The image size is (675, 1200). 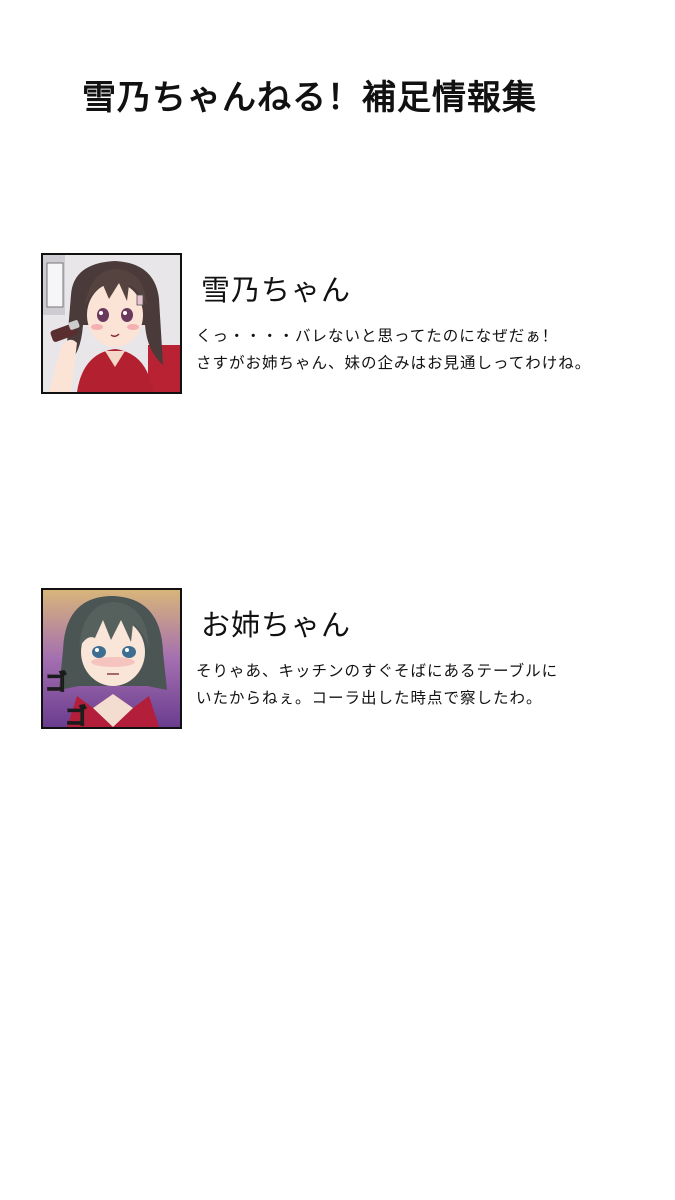 What do you see at coordinates (369, 698) in the screenshot?
I see `description-line: いたからねぇ。コーラ出した時点で察したわ。` at bounding box center [369, 698].